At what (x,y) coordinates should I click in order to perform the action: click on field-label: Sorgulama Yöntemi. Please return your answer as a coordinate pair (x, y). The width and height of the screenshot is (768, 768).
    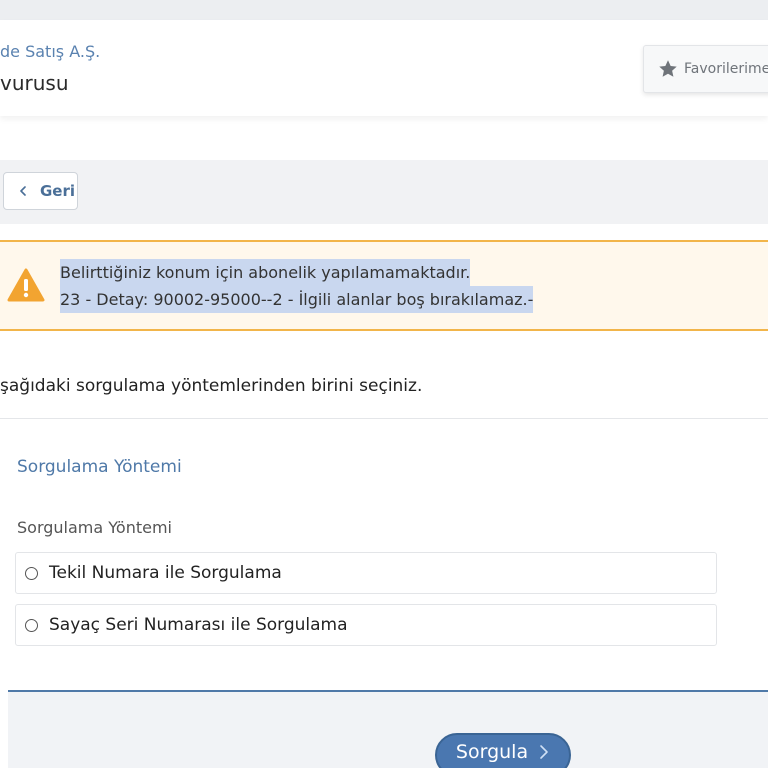
    Looking at the image, I should click on (94, 527).